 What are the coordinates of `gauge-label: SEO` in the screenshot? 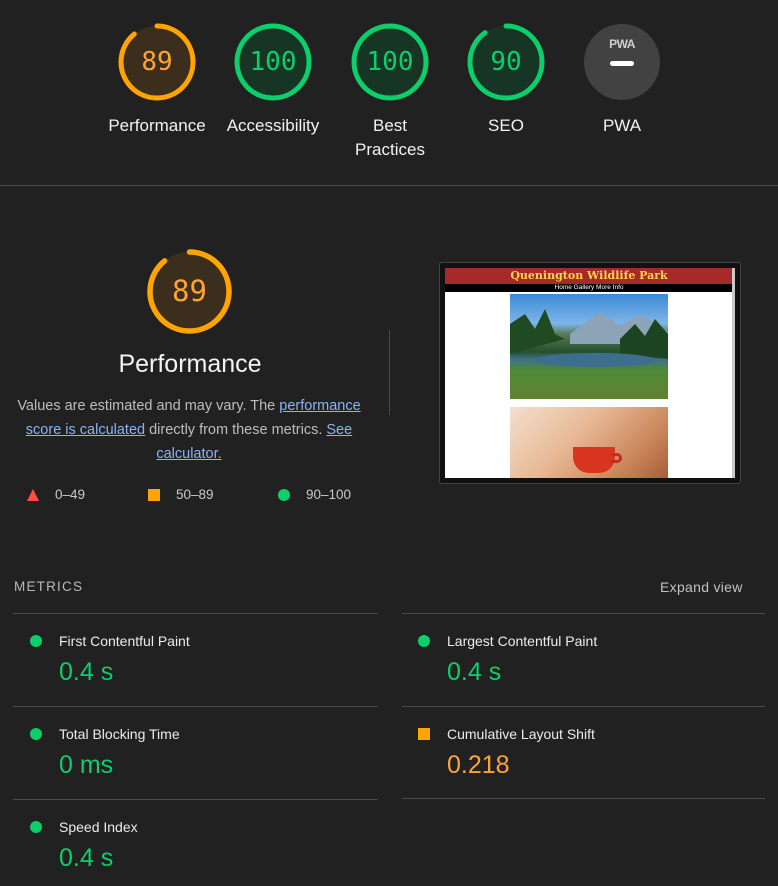 It's located at (506, 125).